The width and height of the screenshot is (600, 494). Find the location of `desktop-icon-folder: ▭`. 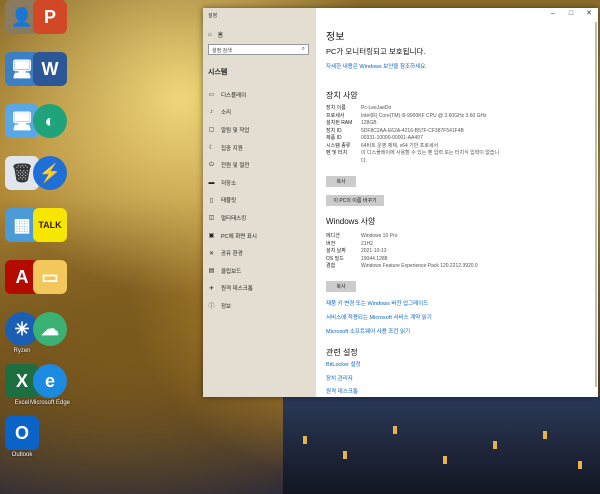

desktop-icon-folder: ▭ is located at coordinates (50, 278).